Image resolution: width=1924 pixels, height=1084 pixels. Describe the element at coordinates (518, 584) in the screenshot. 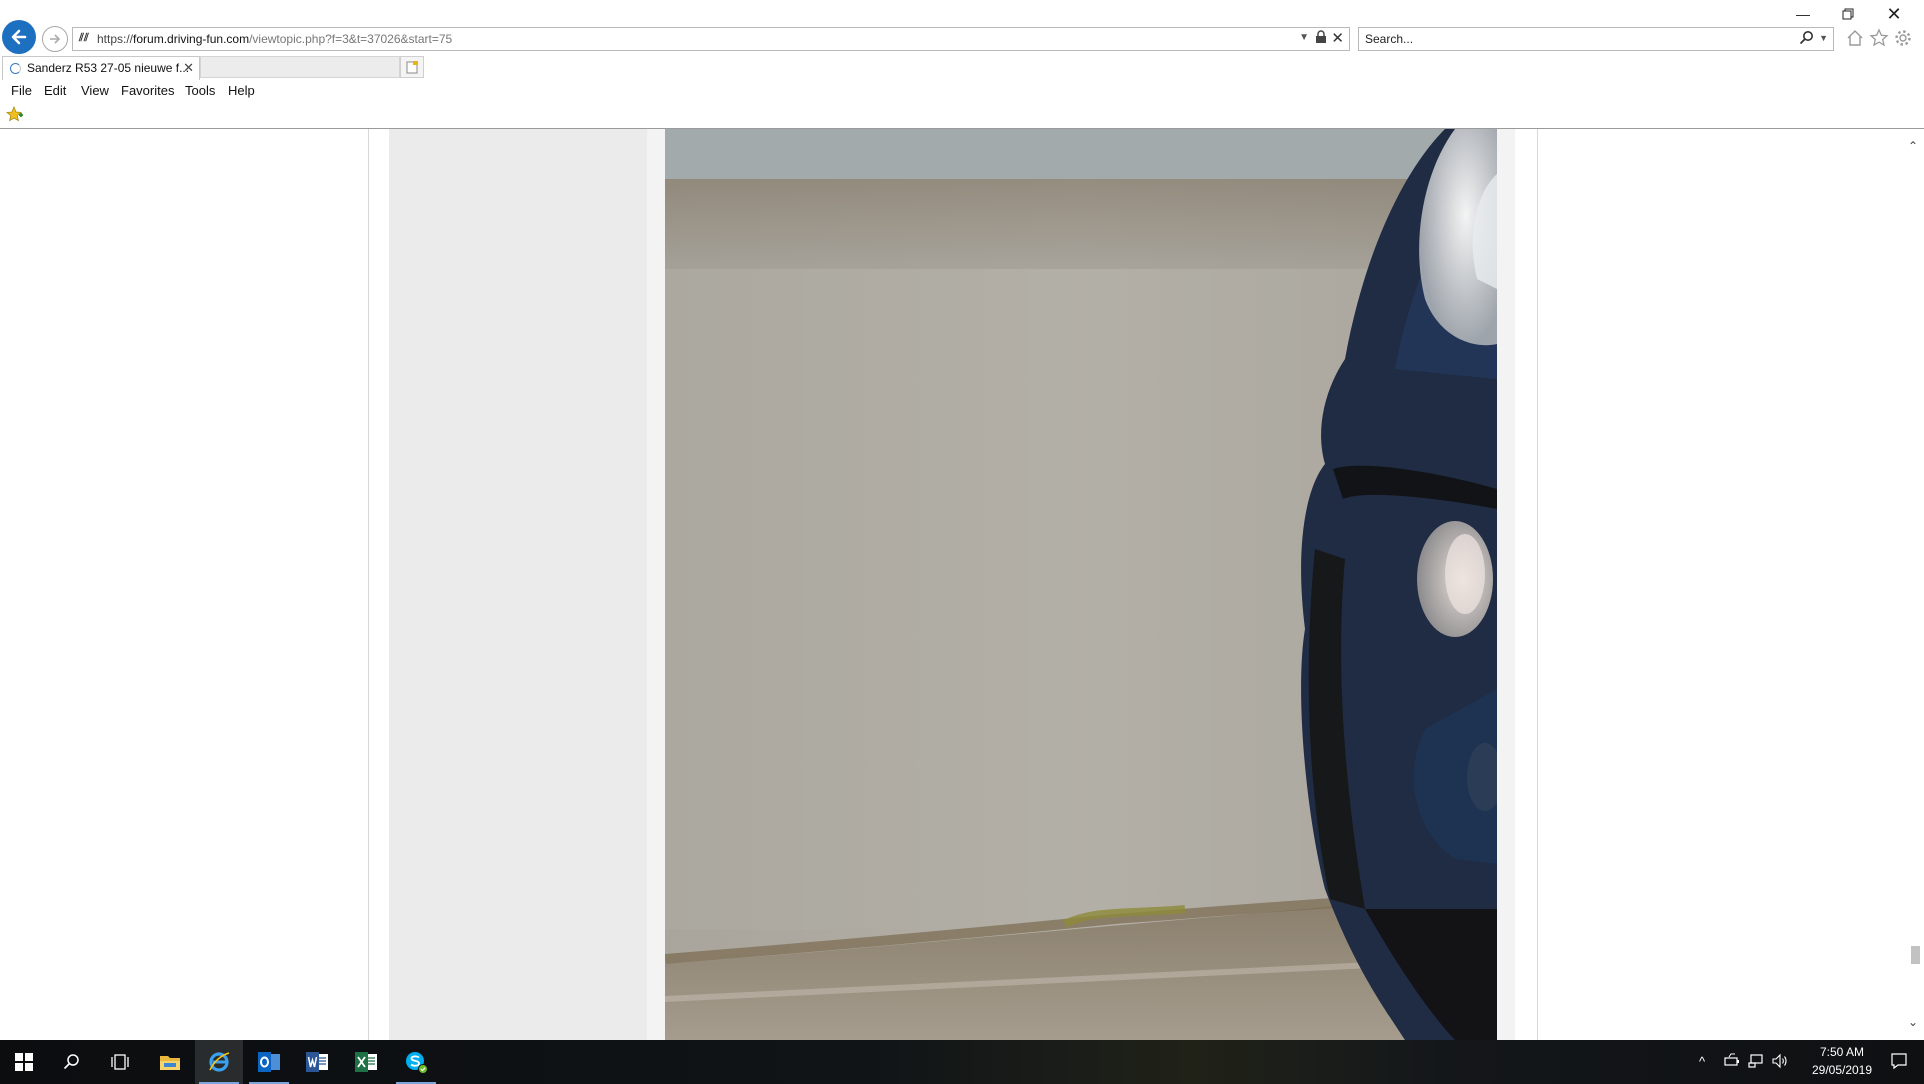

I see `post-profile-column` at that location.